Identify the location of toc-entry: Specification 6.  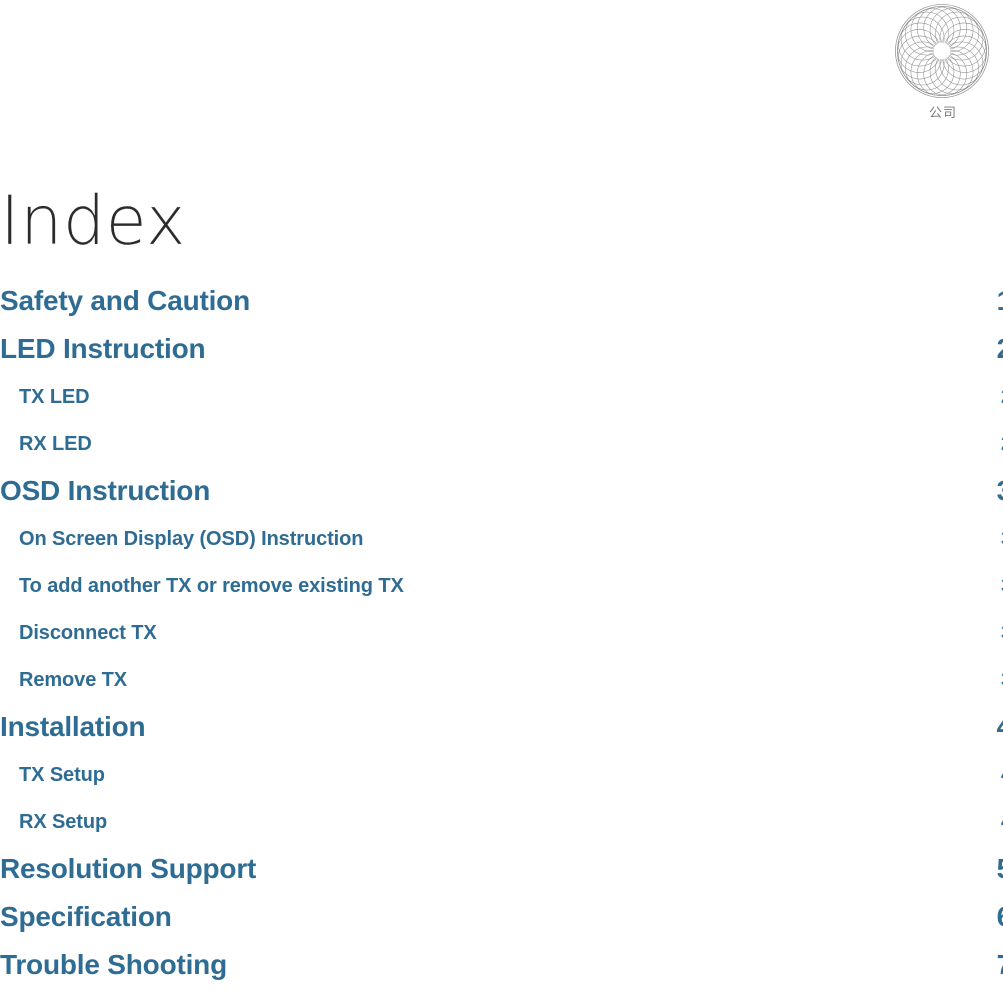
(501, 921).